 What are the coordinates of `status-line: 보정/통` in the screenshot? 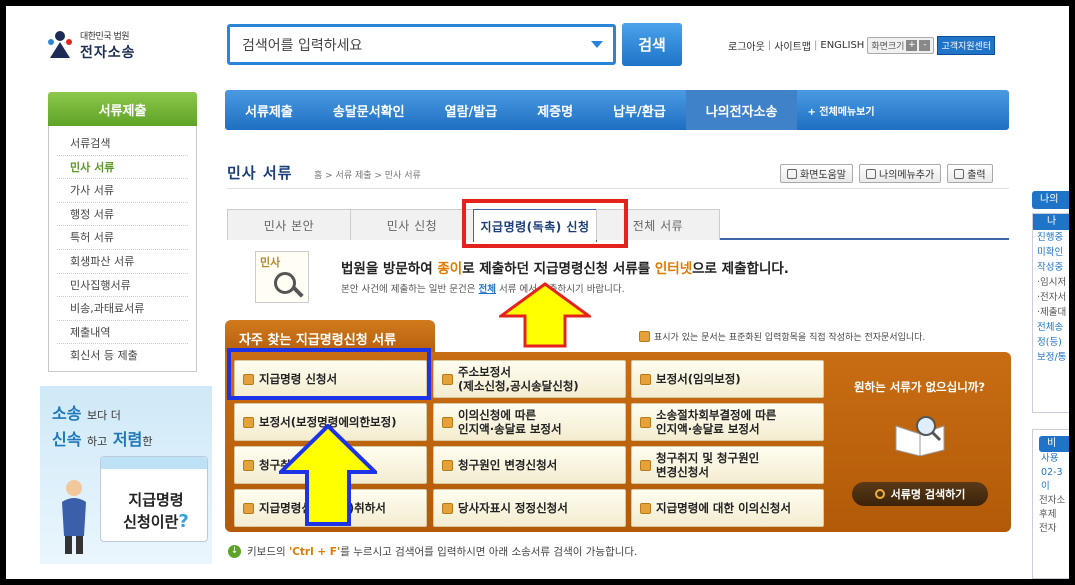 It's located at (1051, 357).